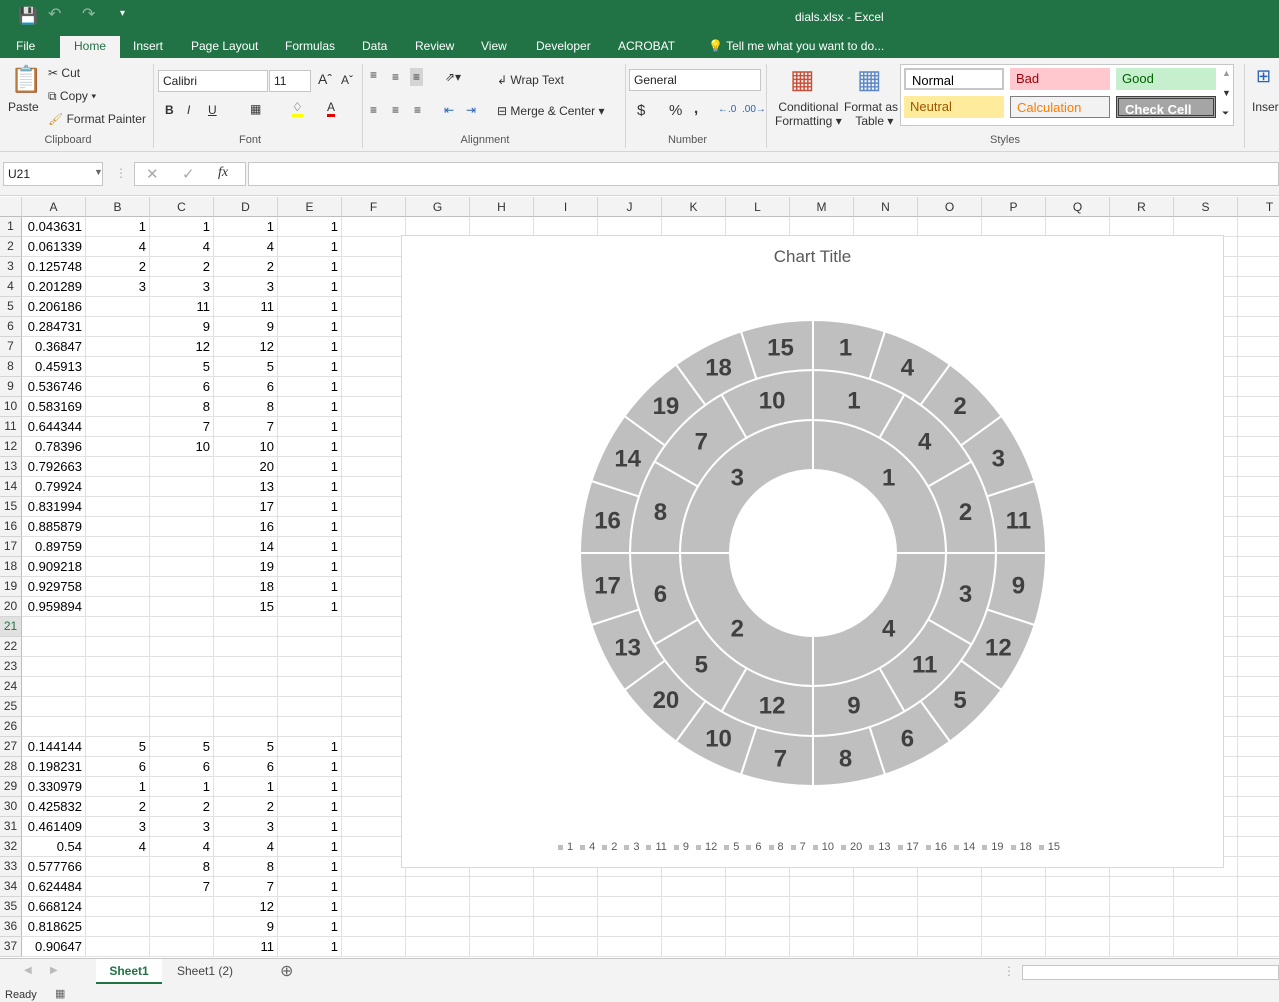  Describe the element at coordinates (630, 207) in the screenshot. I see `column-header-J: J` at that location.